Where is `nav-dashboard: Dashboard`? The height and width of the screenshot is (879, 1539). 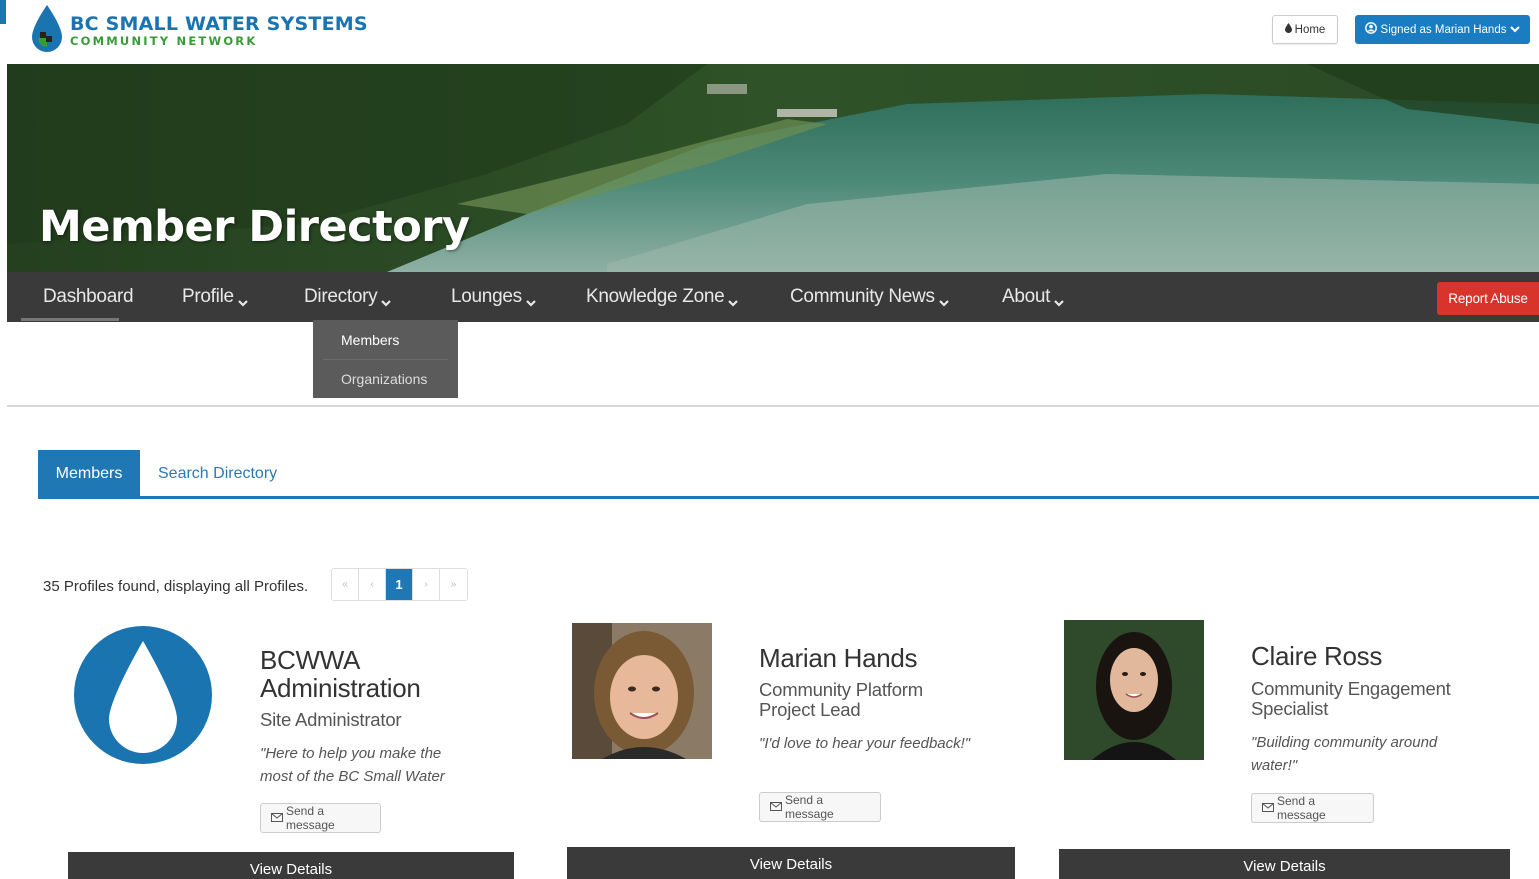
nav-dashboard: Dashboard is located at coordinates (88, 297).